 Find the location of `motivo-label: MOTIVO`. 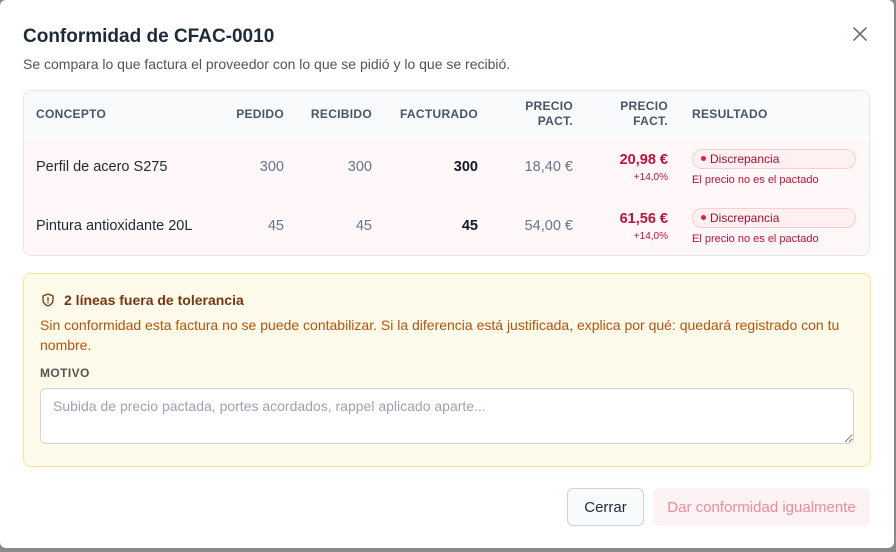

motivo-label: MOTIVO is located at coordinates (65, 373).